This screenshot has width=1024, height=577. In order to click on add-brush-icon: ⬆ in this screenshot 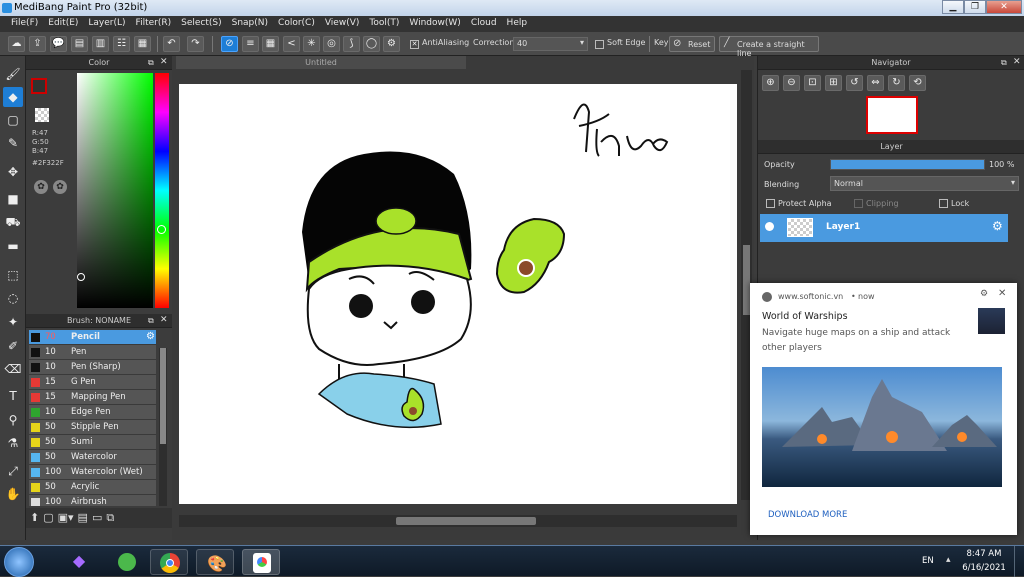, I will do `click(34, 518)`.